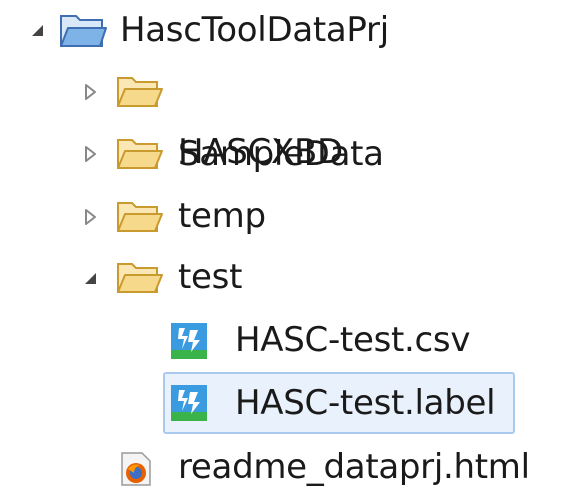 This screenshot has height=497, width=567. I want to click on tree-row-root: HascToolDataPrj, so click(283, 30).